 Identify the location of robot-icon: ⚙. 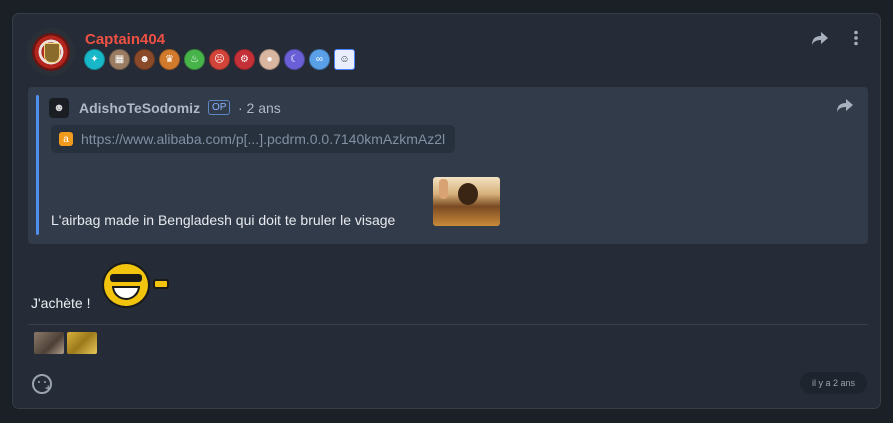
(244, 59).